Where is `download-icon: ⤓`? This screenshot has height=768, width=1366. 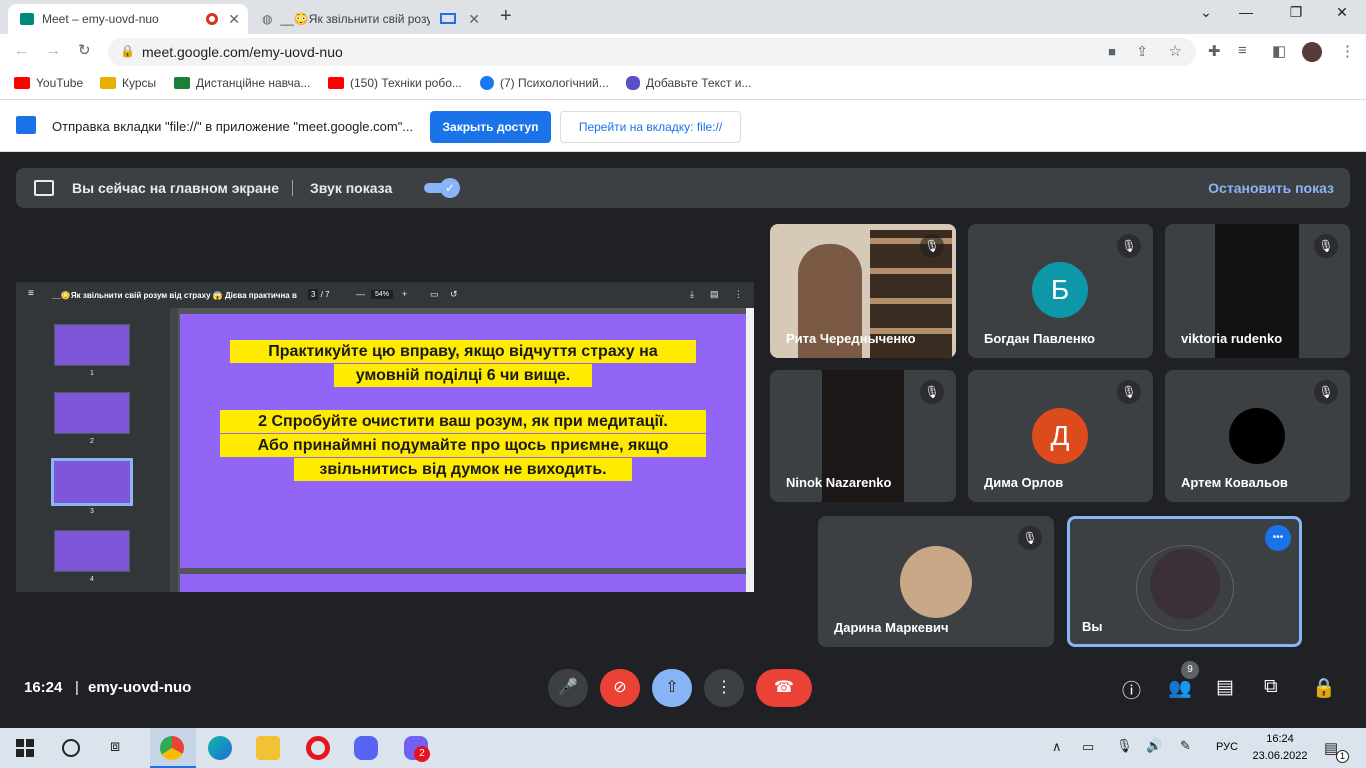
download-icon: ⤓ is located at coordinates (692, 294).